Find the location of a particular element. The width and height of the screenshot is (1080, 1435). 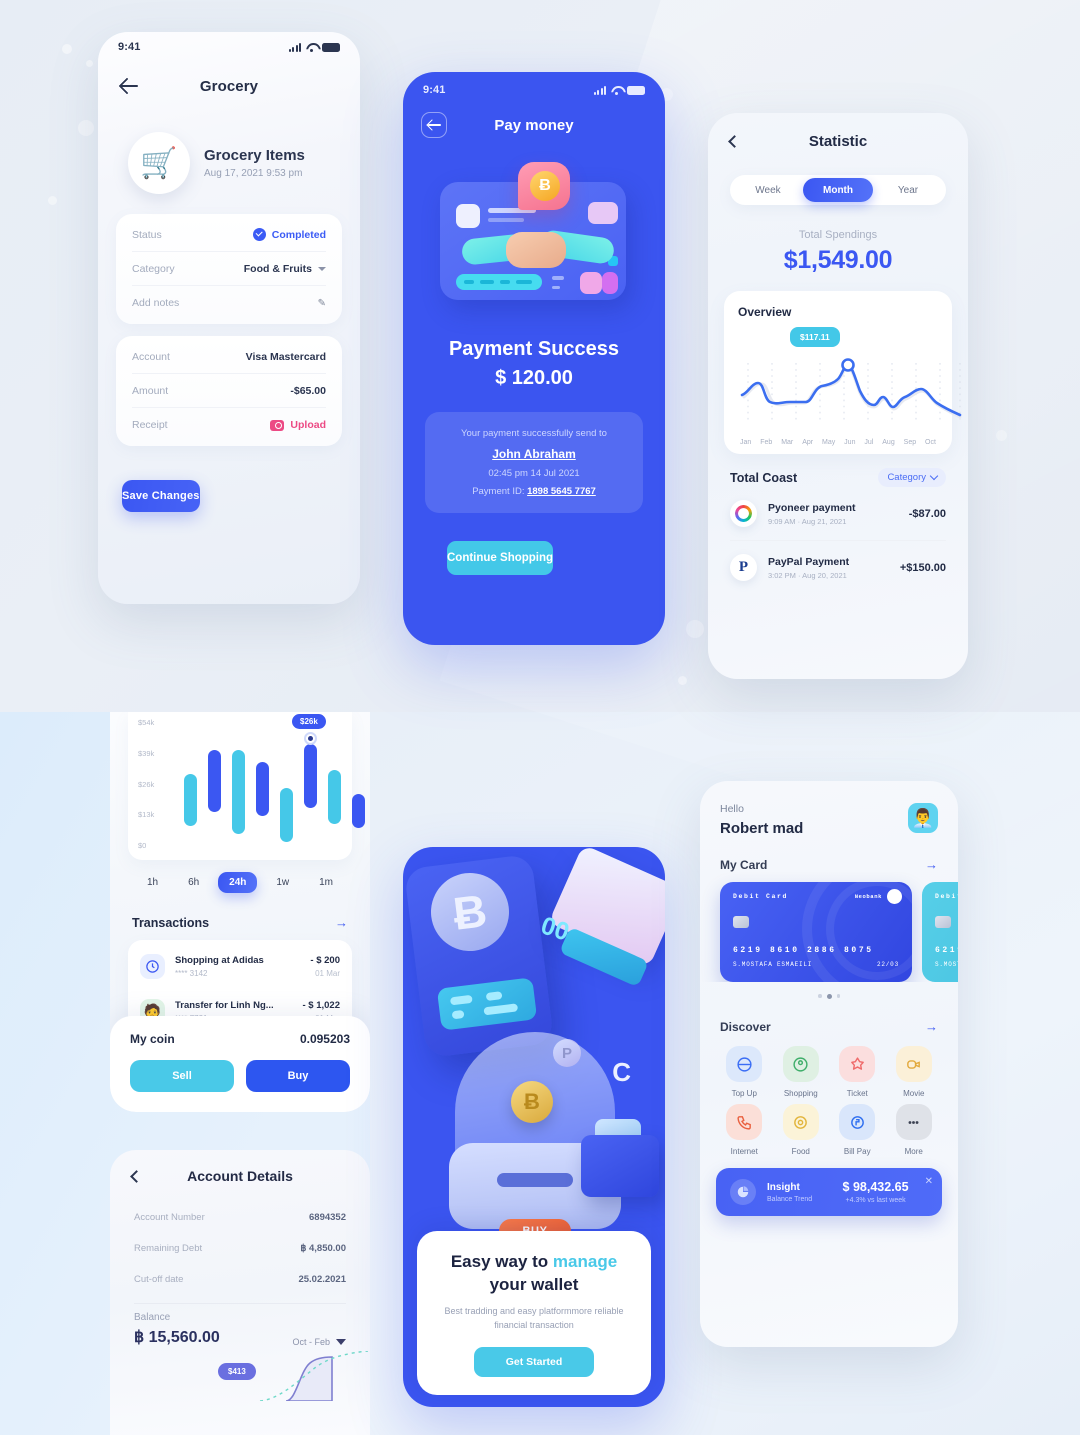

bar-chart: $26k is located at coordinates (272, 784).